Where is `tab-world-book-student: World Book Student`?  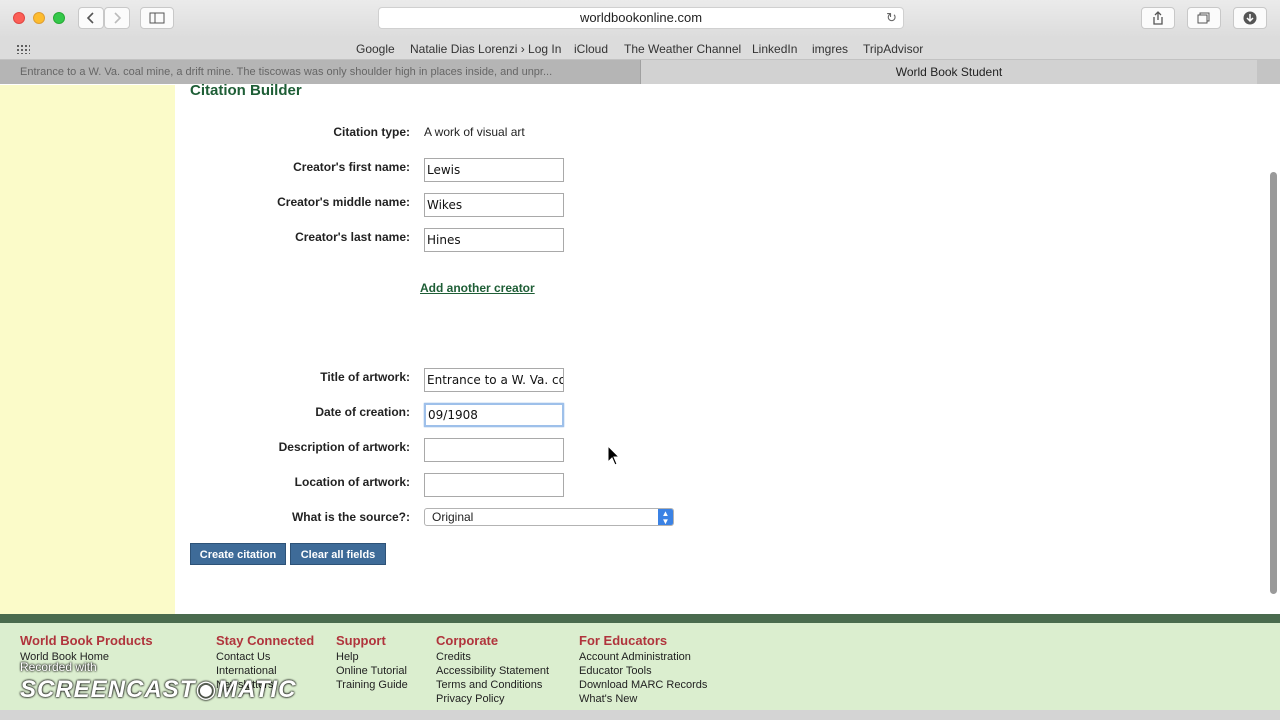
tab-world-book-student: World Book Student is located at coordinates (948, 72).